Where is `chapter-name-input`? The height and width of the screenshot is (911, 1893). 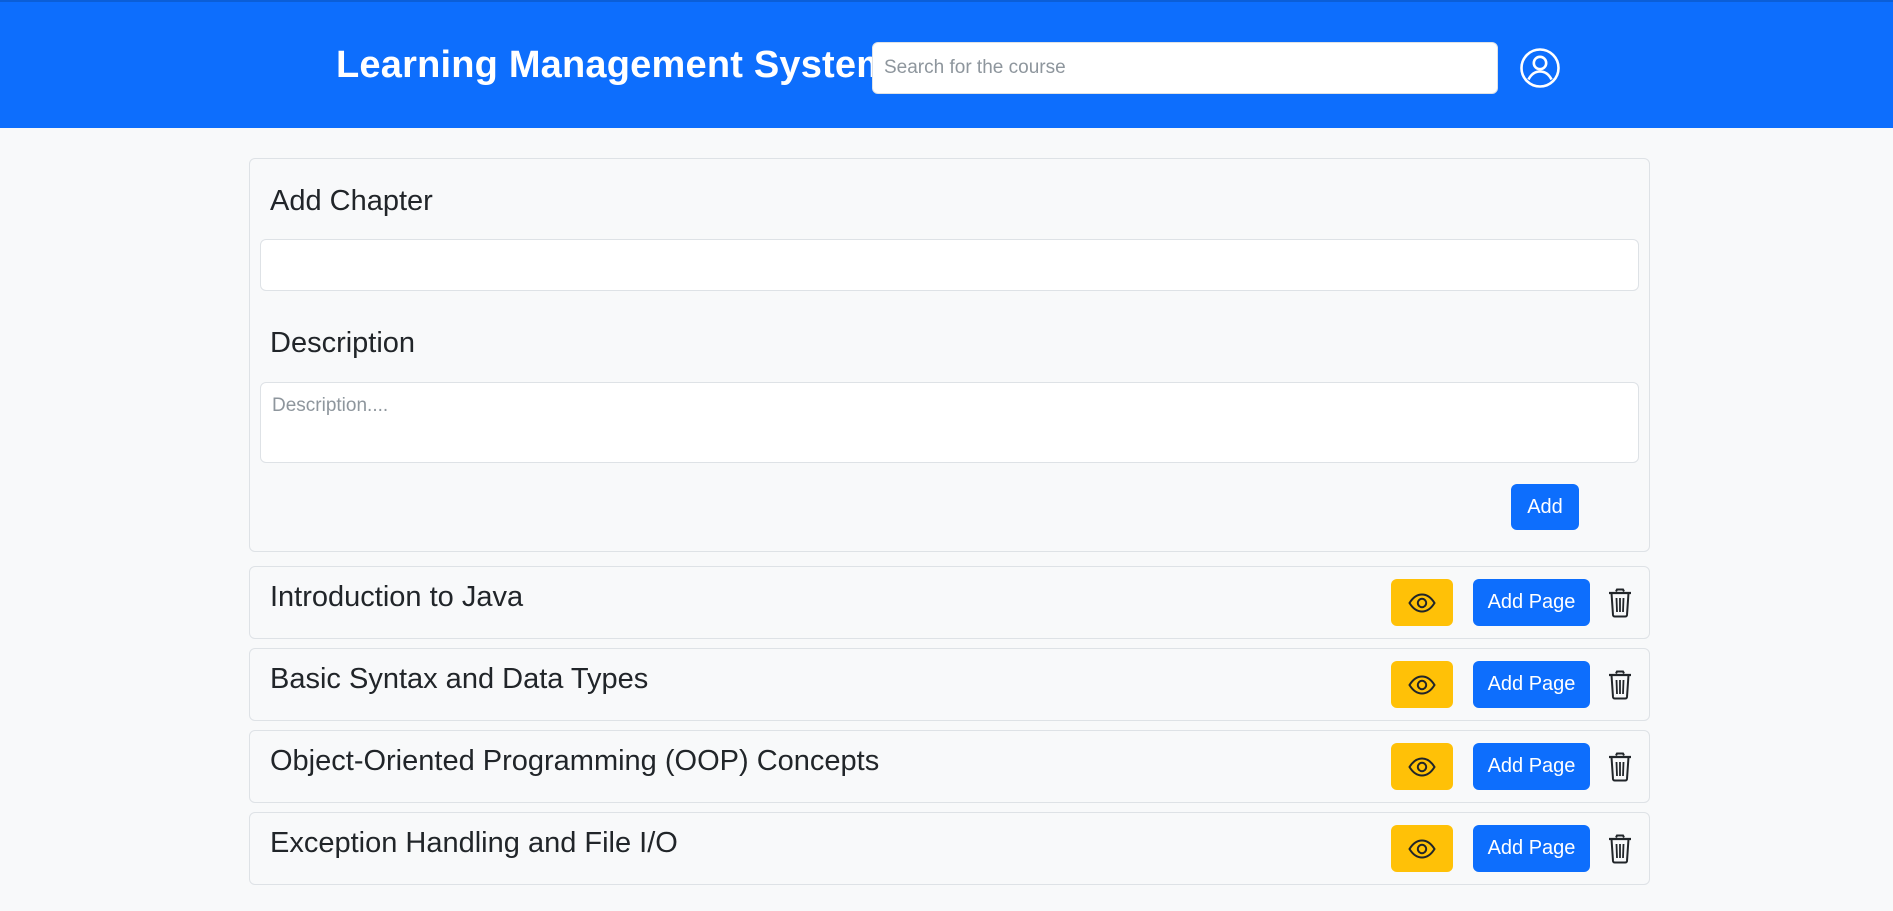 chapter-name-input is located at coordinates (949, 265).